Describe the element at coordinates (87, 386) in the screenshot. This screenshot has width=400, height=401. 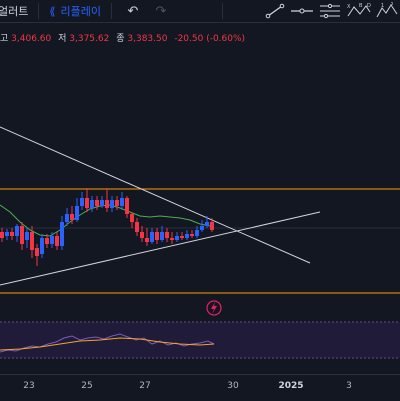
I see `x-tick: 25` at that location.